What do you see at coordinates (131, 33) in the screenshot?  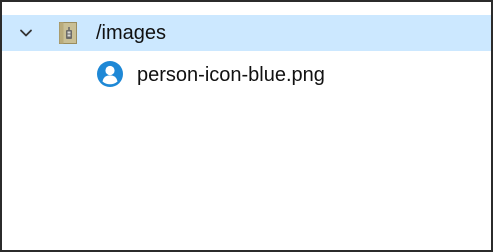 I see `folder-label: /images` at bounding box center [131, 33].